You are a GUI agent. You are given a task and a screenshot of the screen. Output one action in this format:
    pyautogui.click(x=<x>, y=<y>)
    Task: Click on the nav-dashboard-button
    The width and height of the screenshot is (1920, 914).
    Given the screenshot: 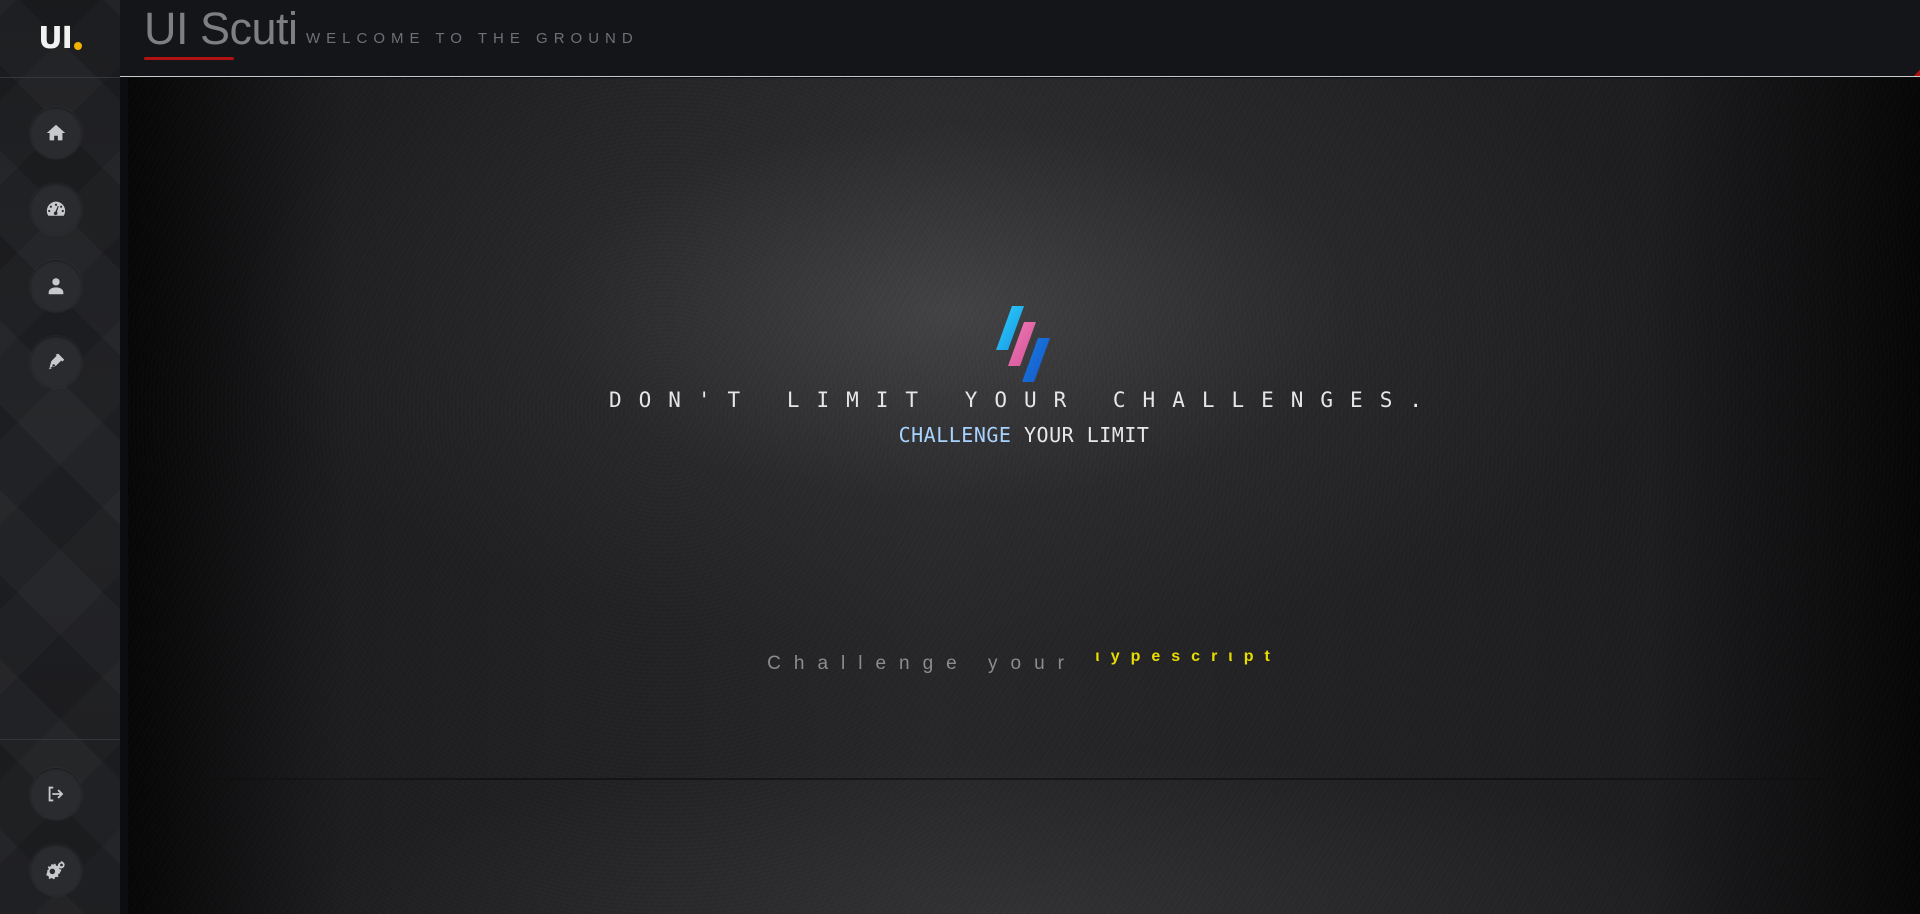 What is the action you would take?
    pyautogui.click(x=56, y=209)
    